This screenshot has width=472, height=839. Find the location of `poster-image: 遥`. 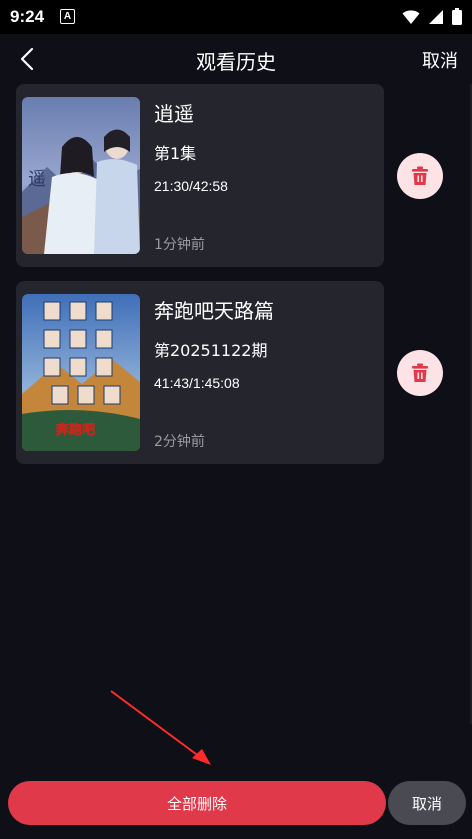

poster-image: 遥 is located at coordinates (81, 175).